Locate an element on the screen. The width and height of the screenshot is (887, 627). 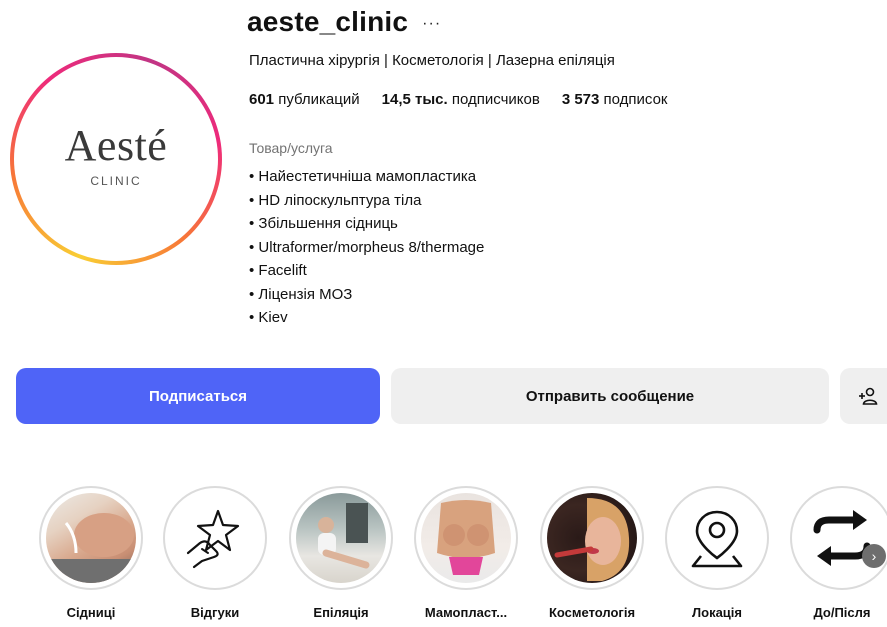
highlight-label: Відгуки is located at coordinates (215, 612).